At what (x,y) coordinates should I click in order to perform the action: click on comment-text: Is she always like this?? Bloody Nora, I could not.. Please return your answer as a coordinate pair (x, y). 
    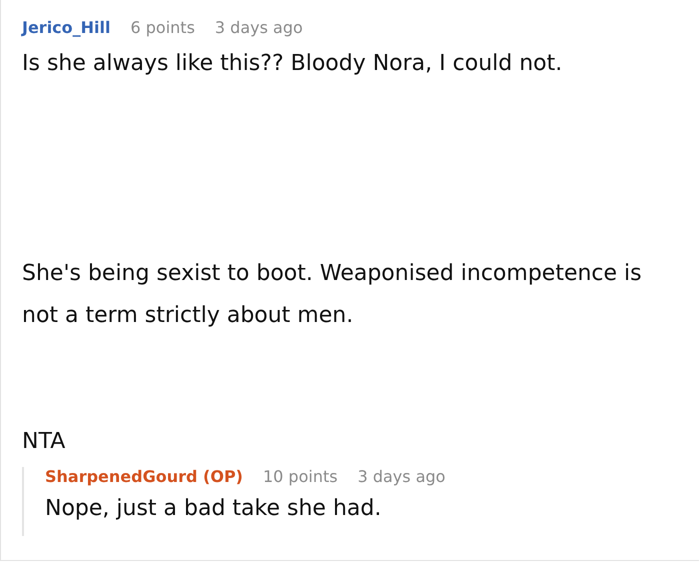
    Looking at the image, I should click on (293, 64).